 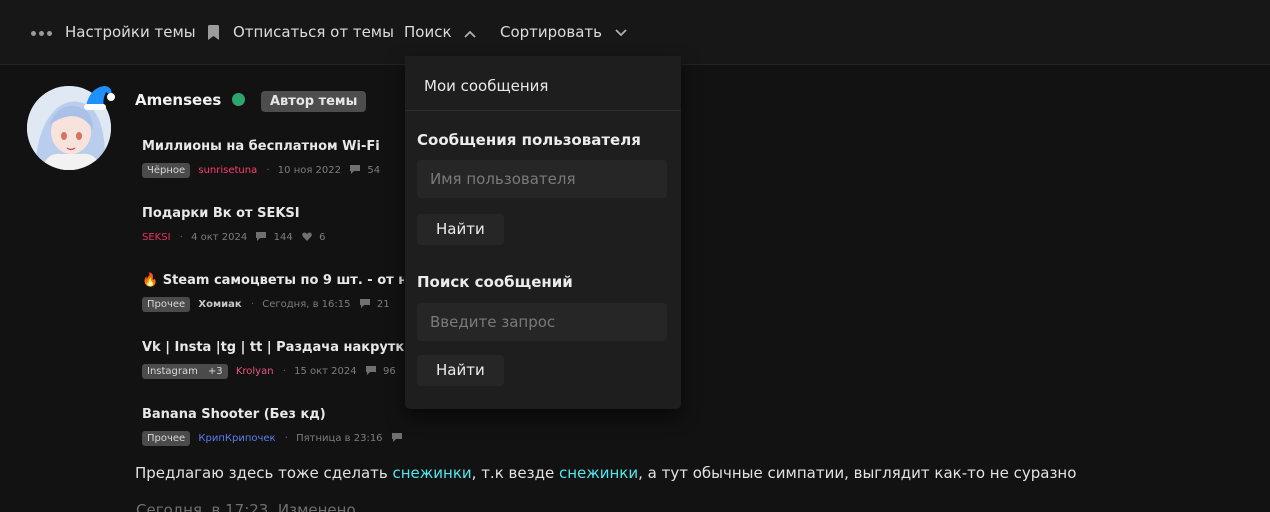 What do you see at coordinates (219, 305) in the screenshot?
I see `thread-author: Хомиак` at bounding box center [219, 305].